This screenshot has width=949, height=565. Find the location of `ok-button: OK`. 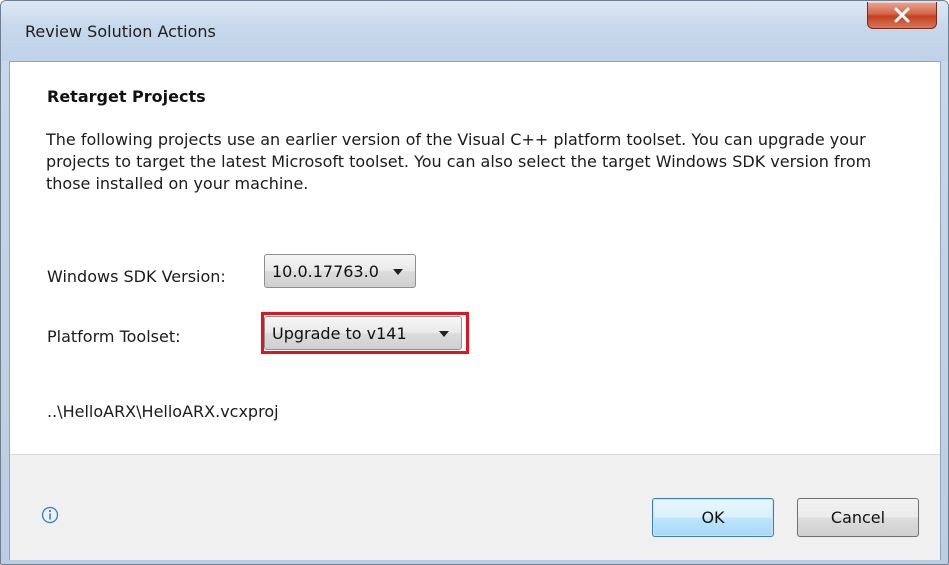

ok-button: OK is located at coordinates (713, 517).